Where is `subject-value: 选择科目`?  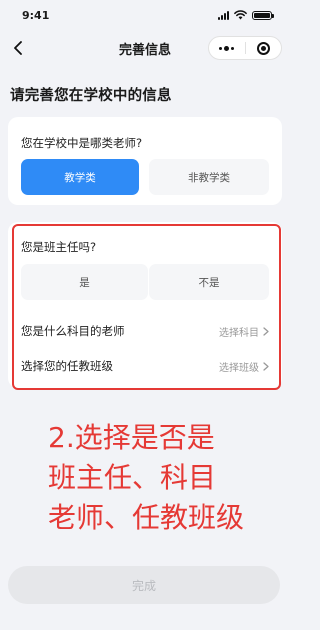 subject-value: 选择科目 is located at coordinates (239, 333).